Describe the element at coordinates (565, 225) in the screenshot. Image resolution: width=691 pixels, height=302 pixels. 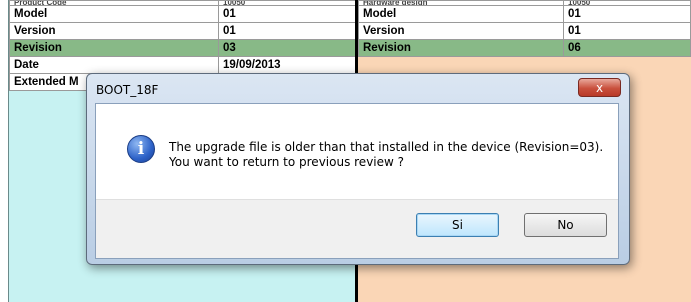
I see `no-button: No` at that location.